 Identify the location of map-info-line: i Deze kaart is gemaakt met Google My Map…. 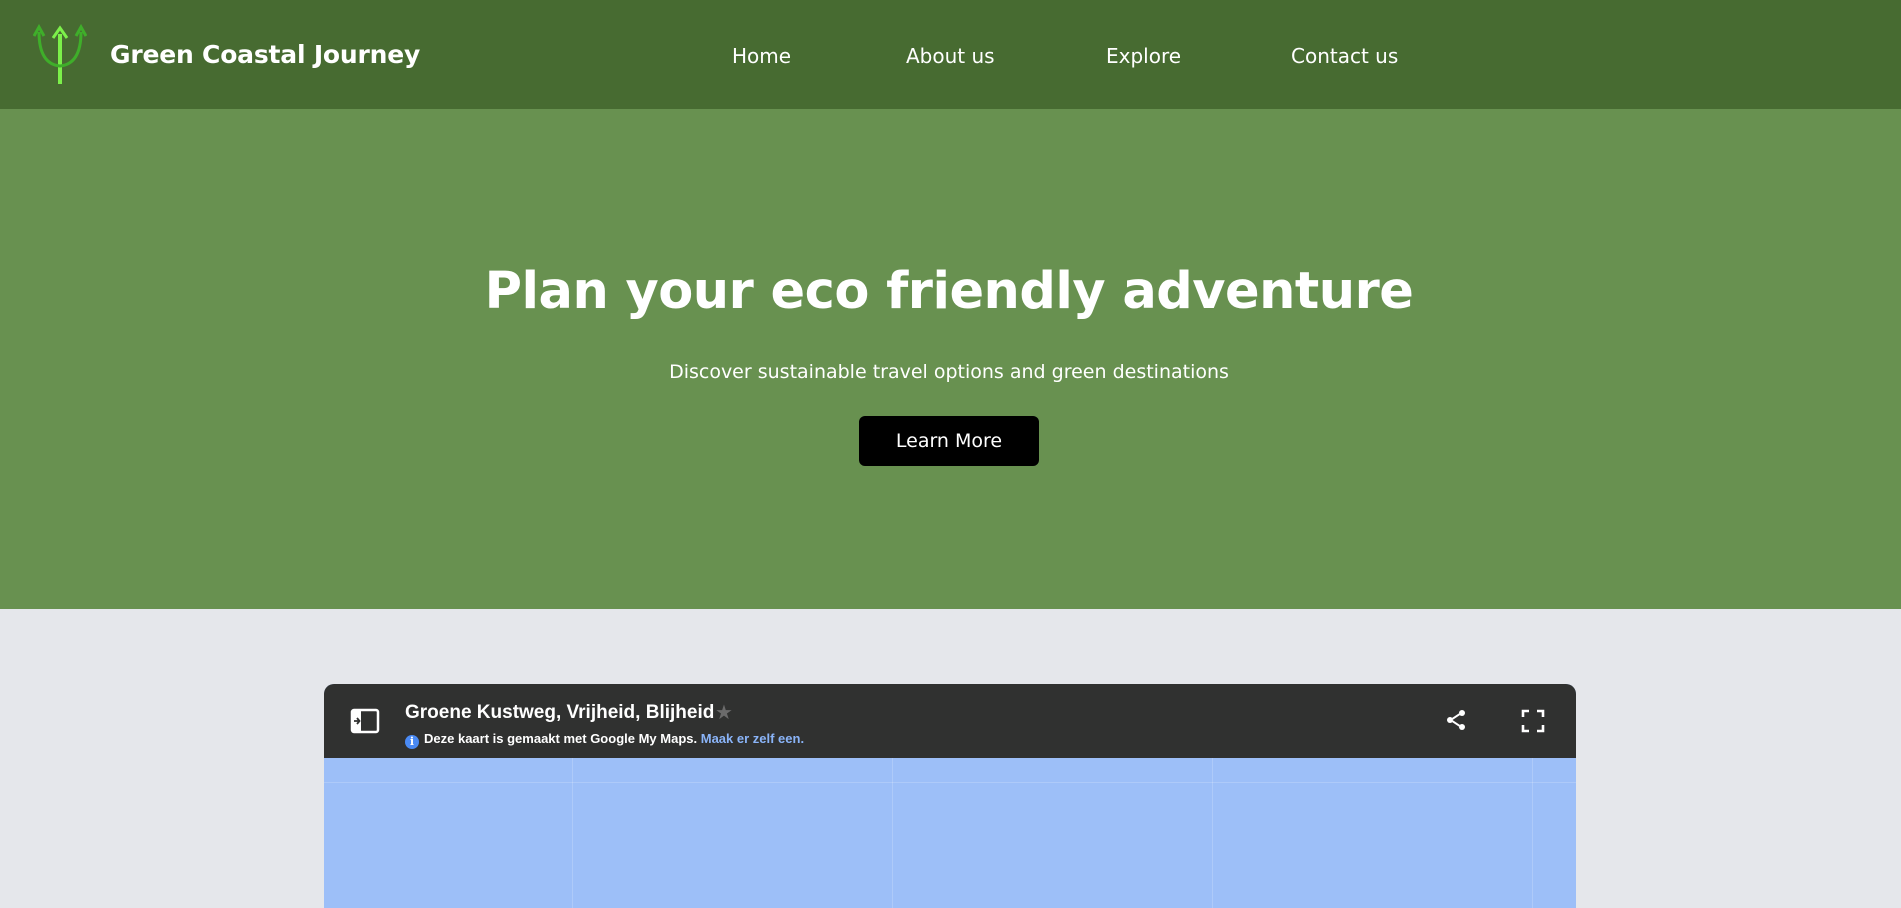
(604, 740).